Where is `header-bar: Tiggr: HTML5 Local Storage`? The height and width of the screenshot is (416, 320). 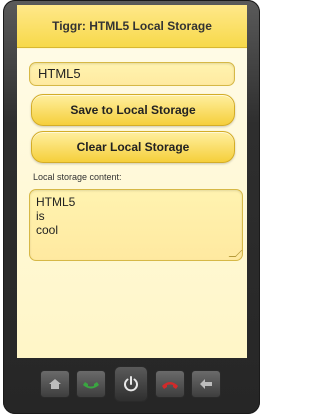 header-bar: Tiggr: HTML5 Local Storage is located at coordinates (132, 26).